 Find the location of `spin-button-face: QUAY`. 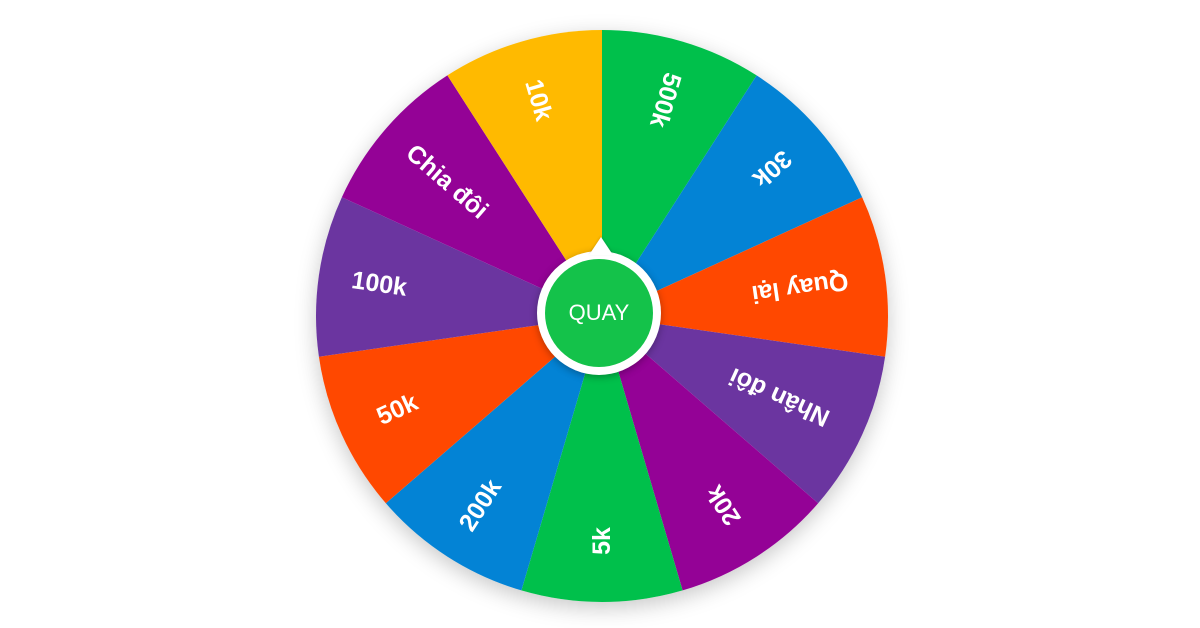

spin-button-face: QUAY is located at coordinates (599, 313).